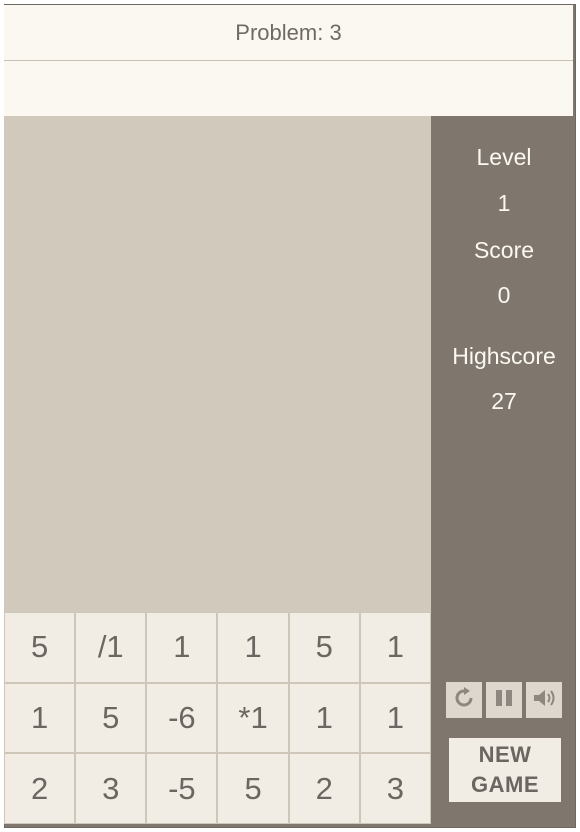 The width and height of the screenshot is (580, 832). What do you see at coordinates (504, 250) in the screenshot?
I see `score-label: Score` at bounding box center [504, 250].